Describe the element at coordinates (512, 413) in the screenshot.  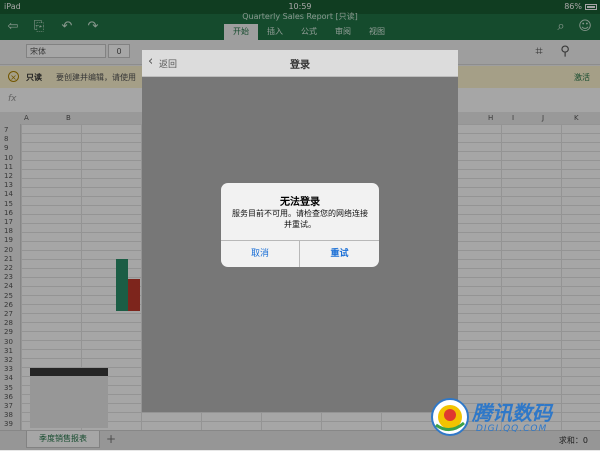
I see `watermark-text: 腾讯数码` at that location.